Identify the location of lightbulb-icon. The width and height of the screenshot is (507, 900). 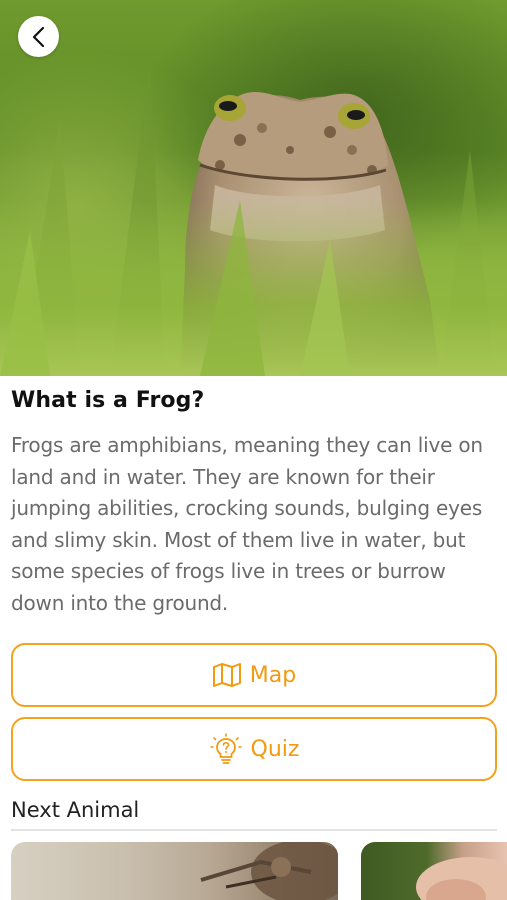
(225, 748).